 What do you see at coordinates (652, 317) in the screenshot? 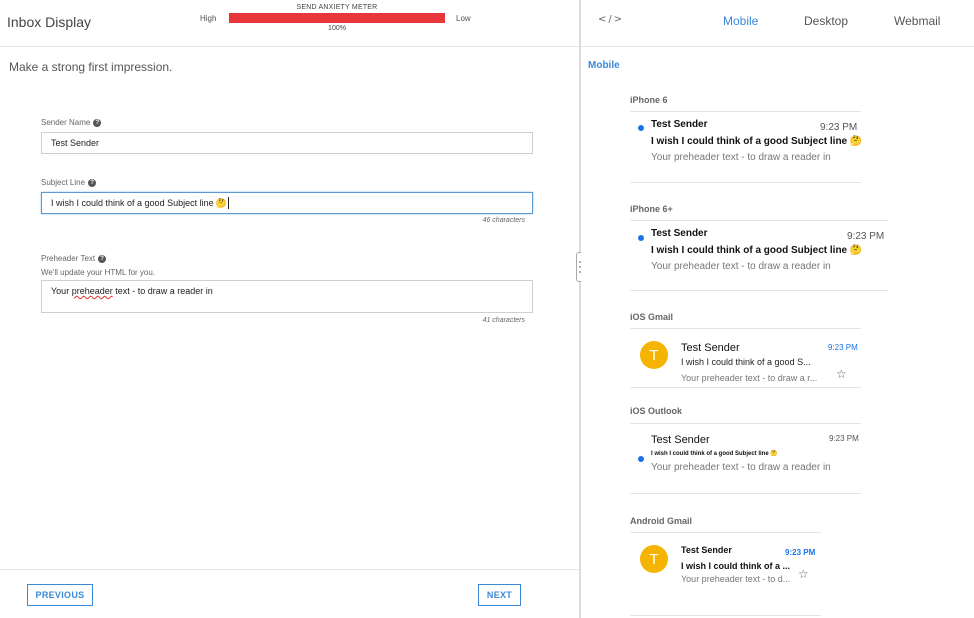
I see `device-label-ios-gmail: iOS Gmail` at bounding box center [652, 317].